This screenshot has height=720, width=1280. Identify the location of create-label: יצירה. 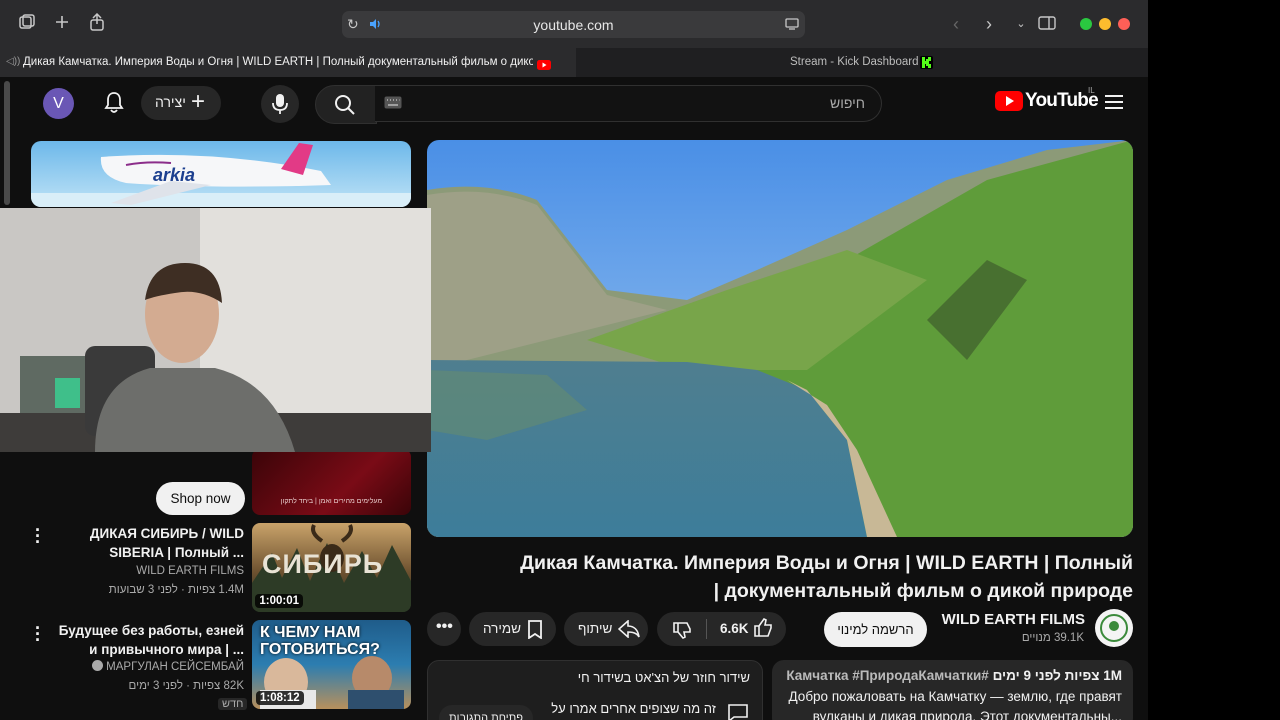
(170, 102).